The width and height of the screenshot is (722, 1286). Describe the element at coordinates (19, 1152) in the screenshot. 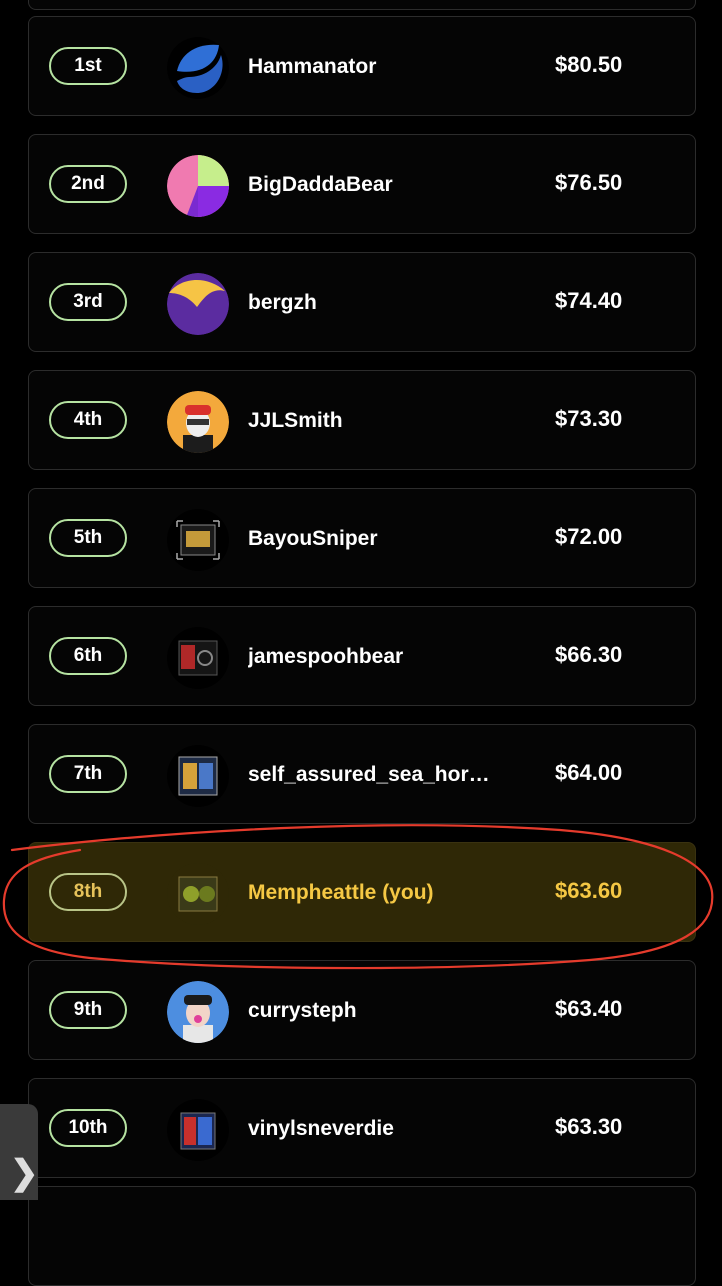

I see `side-drawer-tab: ❯` at that location.